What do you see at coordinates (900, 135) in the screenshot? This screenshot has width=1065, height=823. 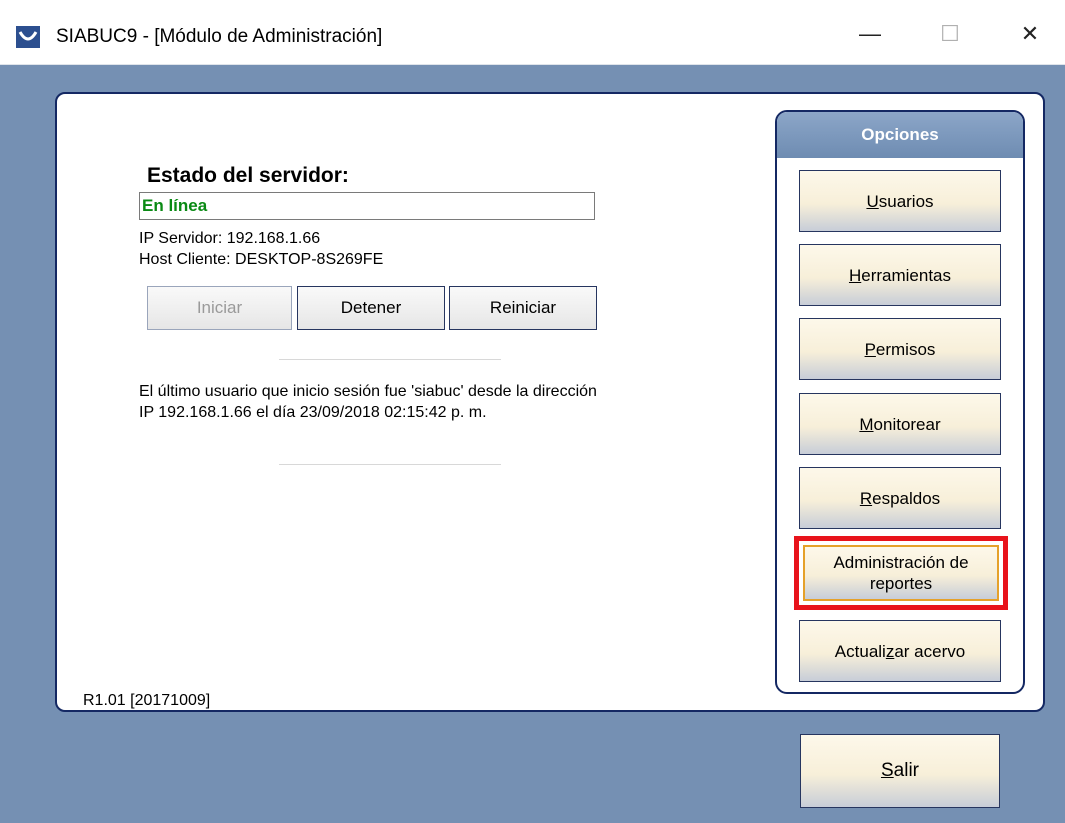 I see `options-header: Opciones` at bounding box center [900, 135].